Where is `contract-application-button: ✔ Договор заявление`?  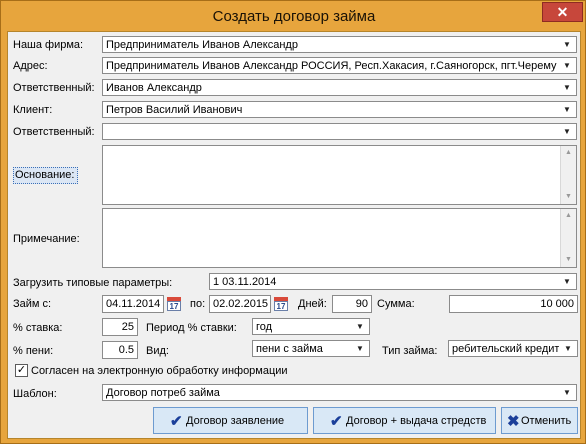 contract-application-button: ✔ Договор заявление is located at coordinates (230, 420).